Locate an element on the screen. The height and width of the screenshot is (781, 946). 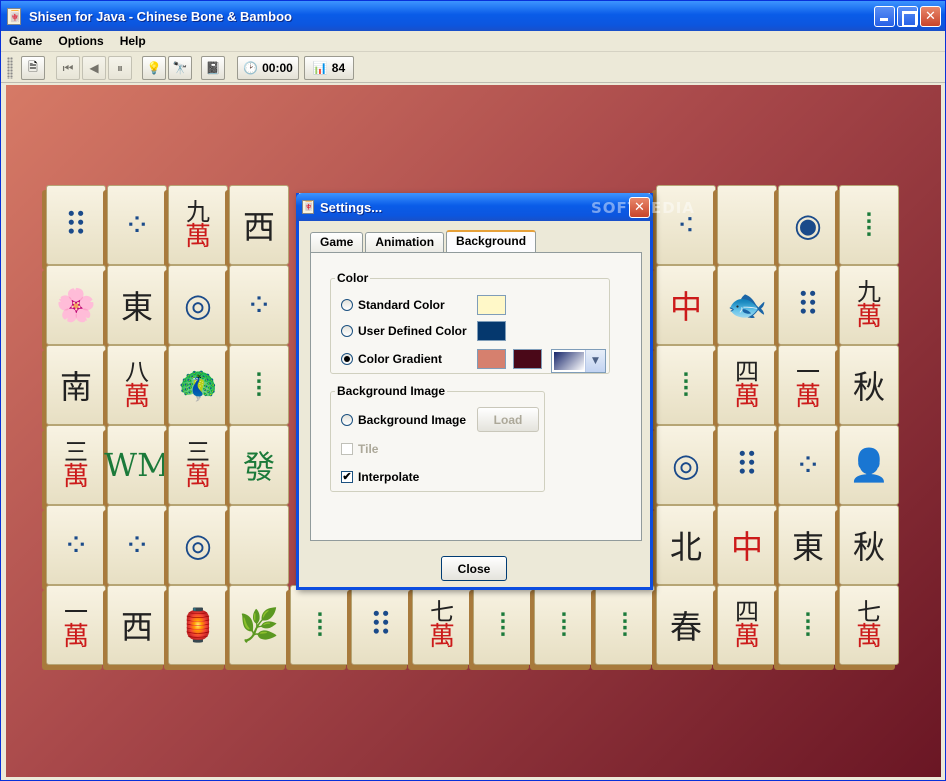
close-window-button: ✕ is located at coordinates (930, 16).